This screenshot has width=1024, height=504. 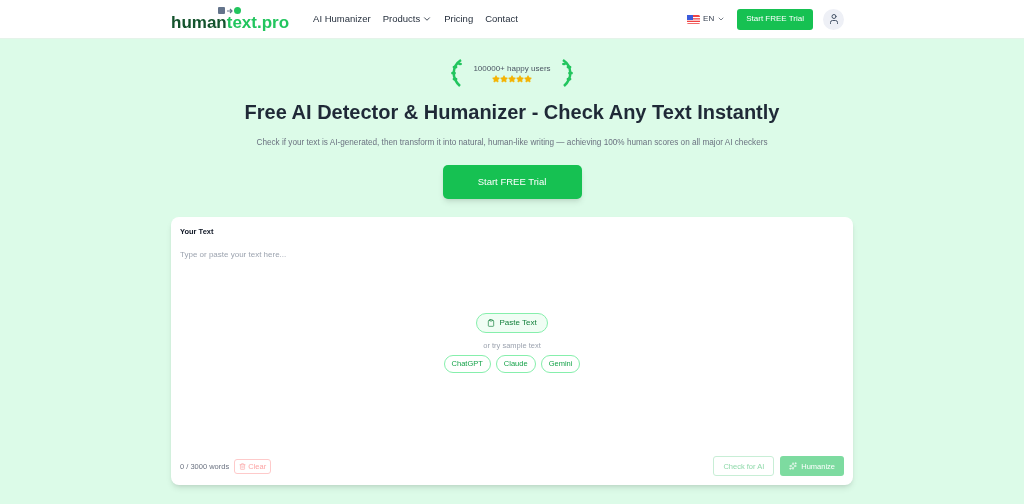 What do you see at coordinates (512, 112) in the screenshot?
I see `page-title: Free AI Detector & Humanizer - Check Any Text Instantly` at bounding box center [512, 112].